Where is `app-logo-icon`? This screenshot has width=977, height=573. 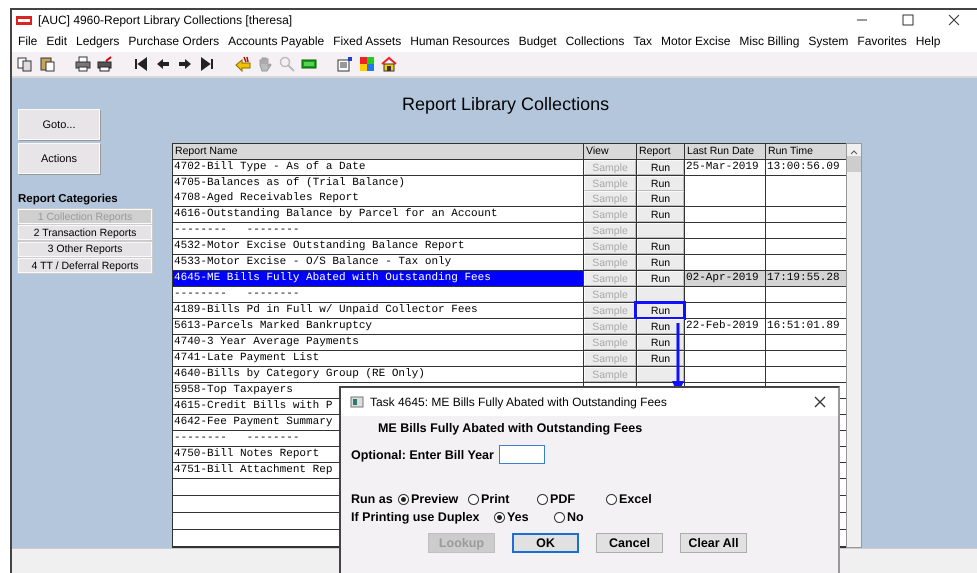
app-logo-icon is located at coordinates (24, 20).